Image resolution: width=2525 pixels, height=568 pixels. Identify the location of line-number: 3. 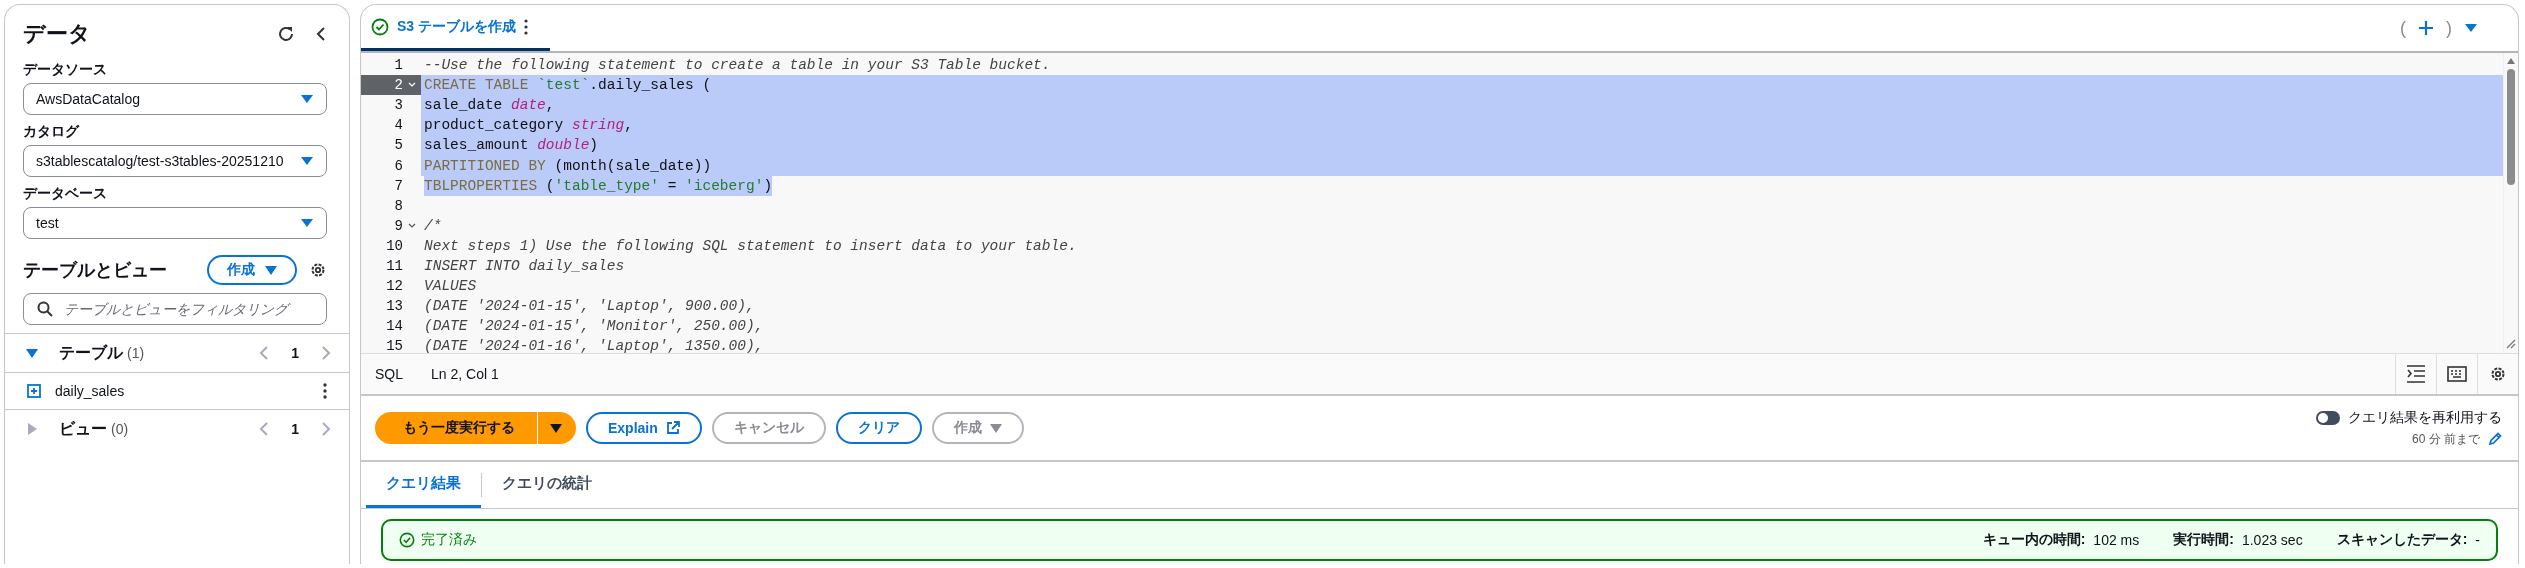
(398, 106).